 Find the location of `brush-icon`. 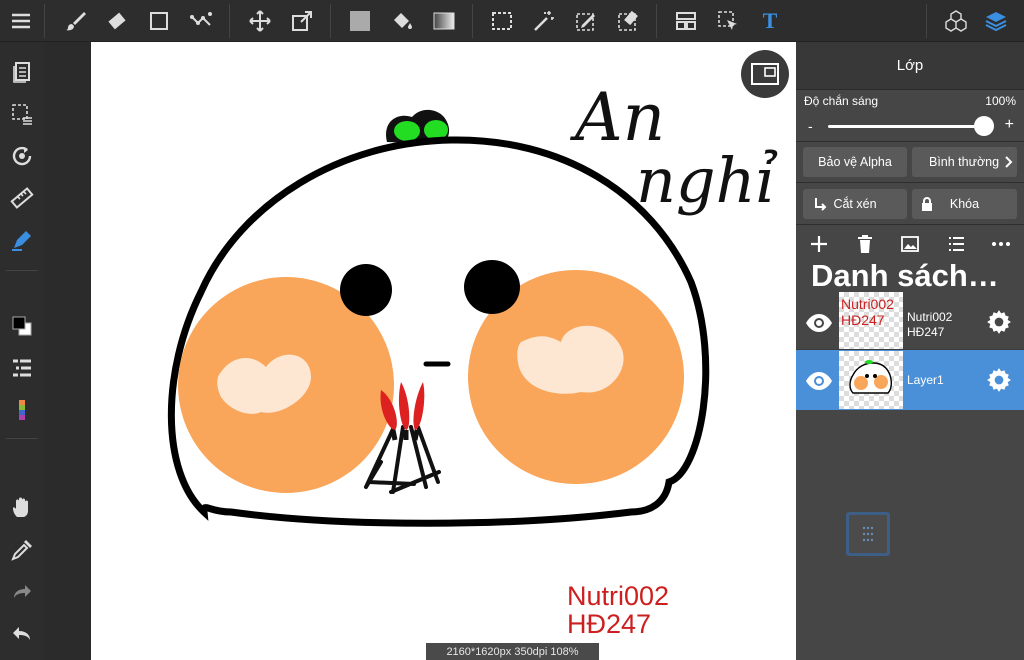

brush-icon is located at coordinates (76, 21).